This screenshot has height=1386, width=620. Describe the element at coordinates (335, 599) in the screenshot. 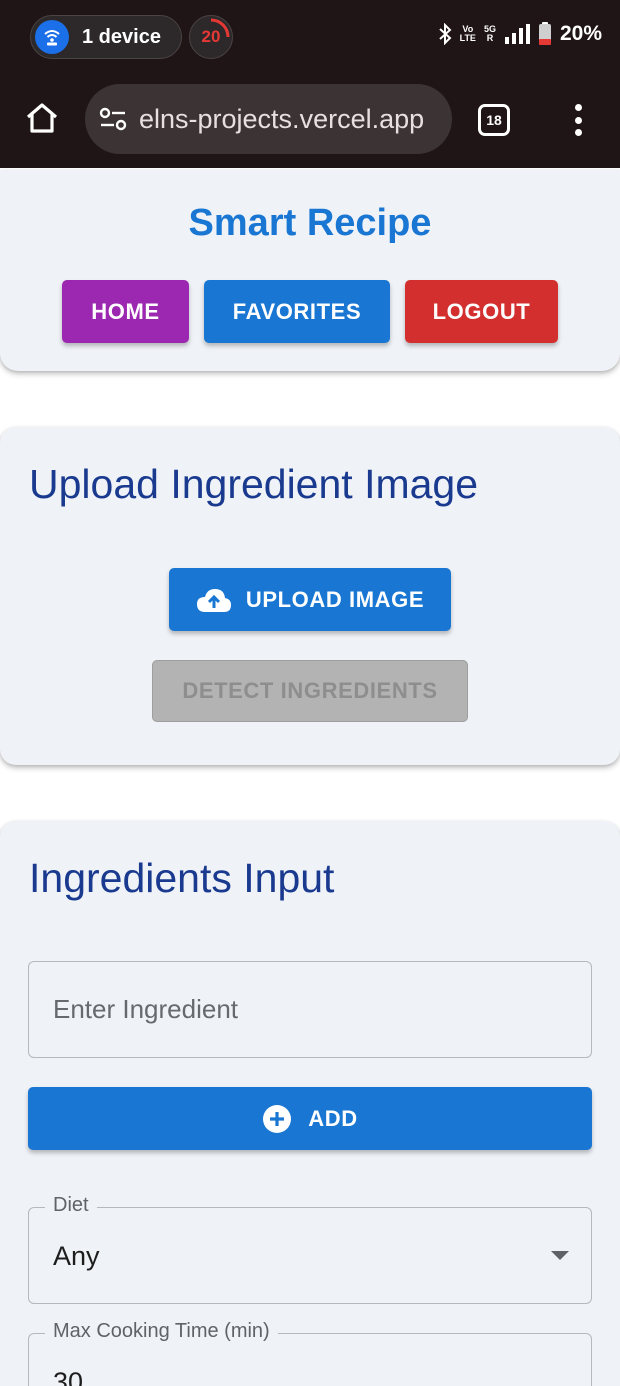

I see `upload-image-label: UPLOAD IMAGE` at that location.